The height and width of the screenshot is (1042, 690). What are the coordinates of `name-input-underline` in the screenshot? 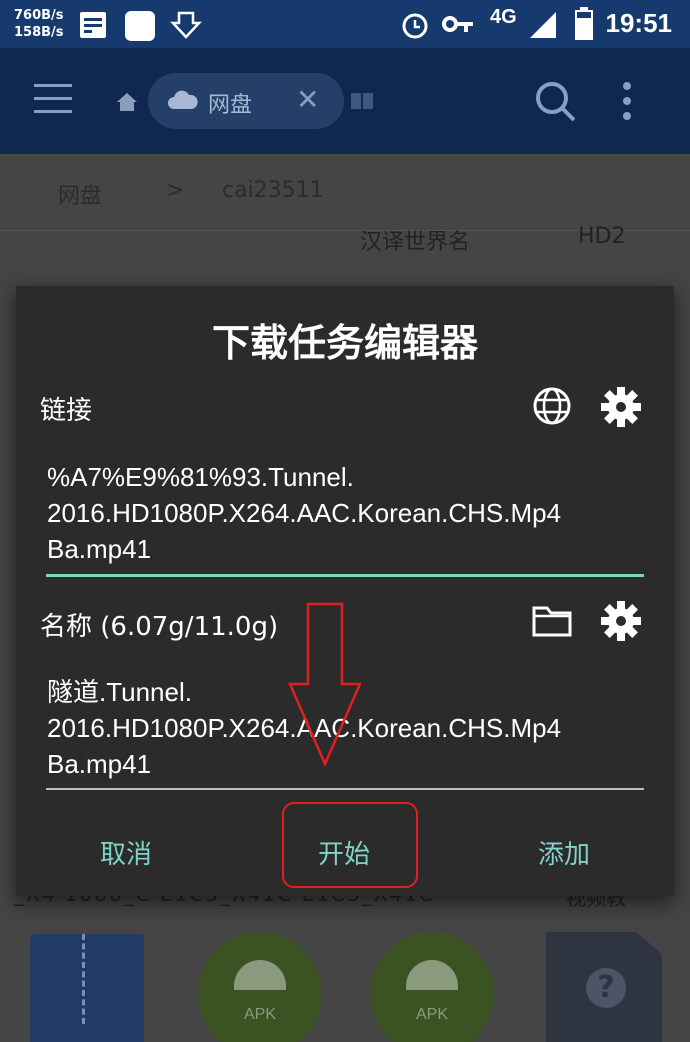 It's located at (345, 789).